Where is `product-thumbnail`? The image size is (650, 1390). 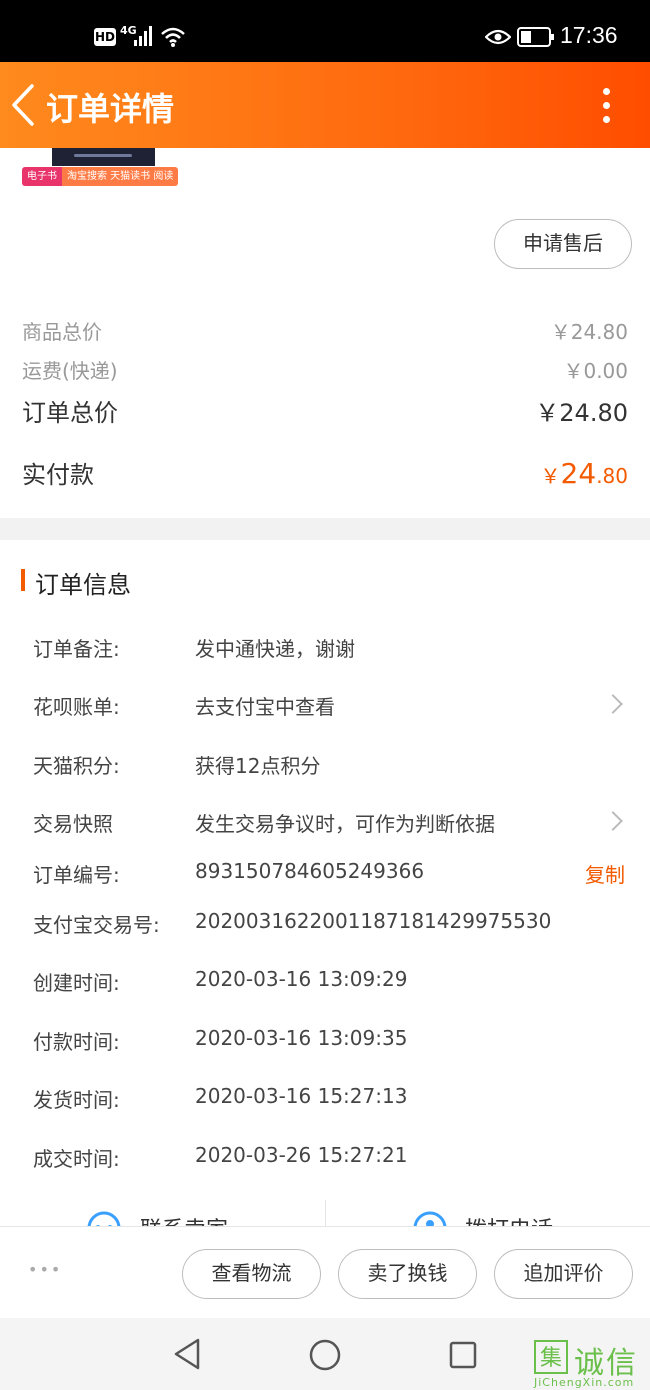 product-thumbnail is located at coordinates (103, 157).